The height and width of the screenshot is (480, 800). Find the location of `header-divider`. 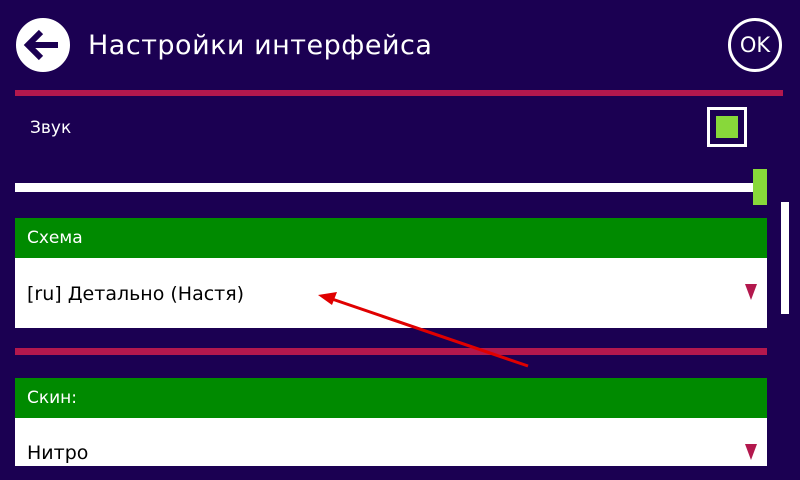

header-divider is located at coordinates (399, 93).